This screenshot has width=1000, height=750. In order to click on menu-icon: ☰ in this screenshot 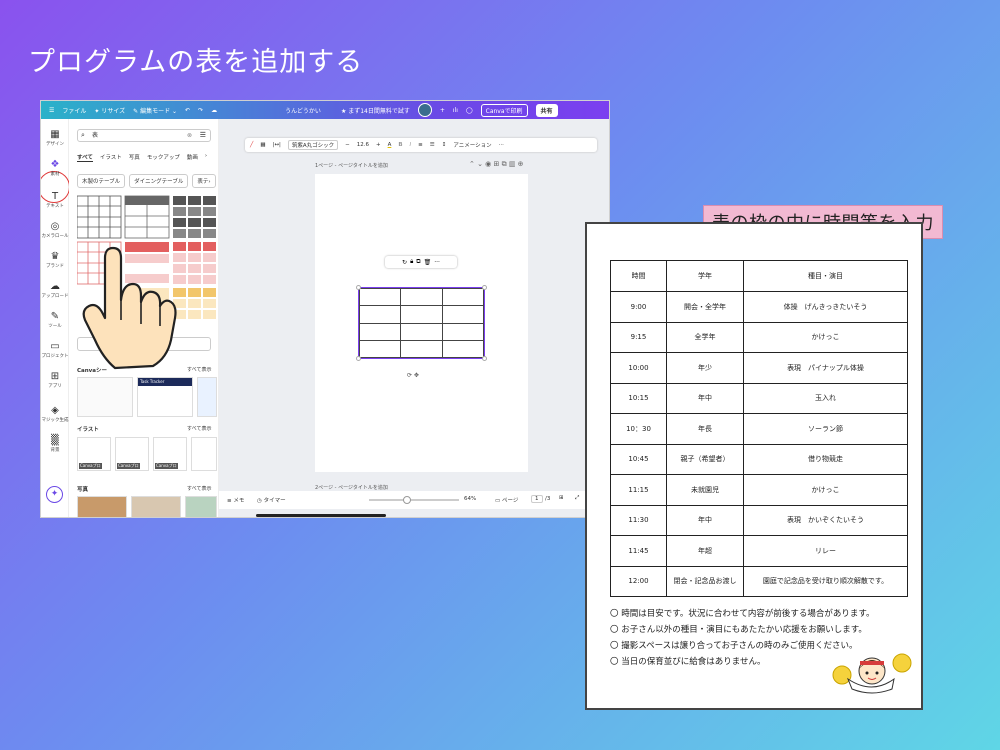, I will do `click(51, 110)`.